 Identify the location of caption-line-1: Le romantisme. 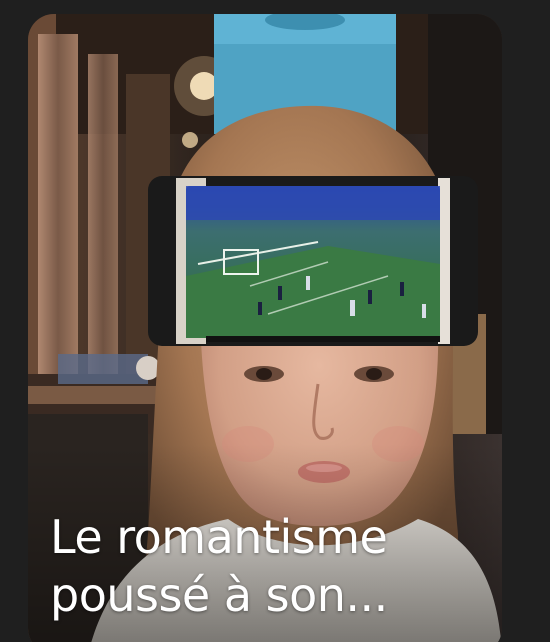
(219, 537).